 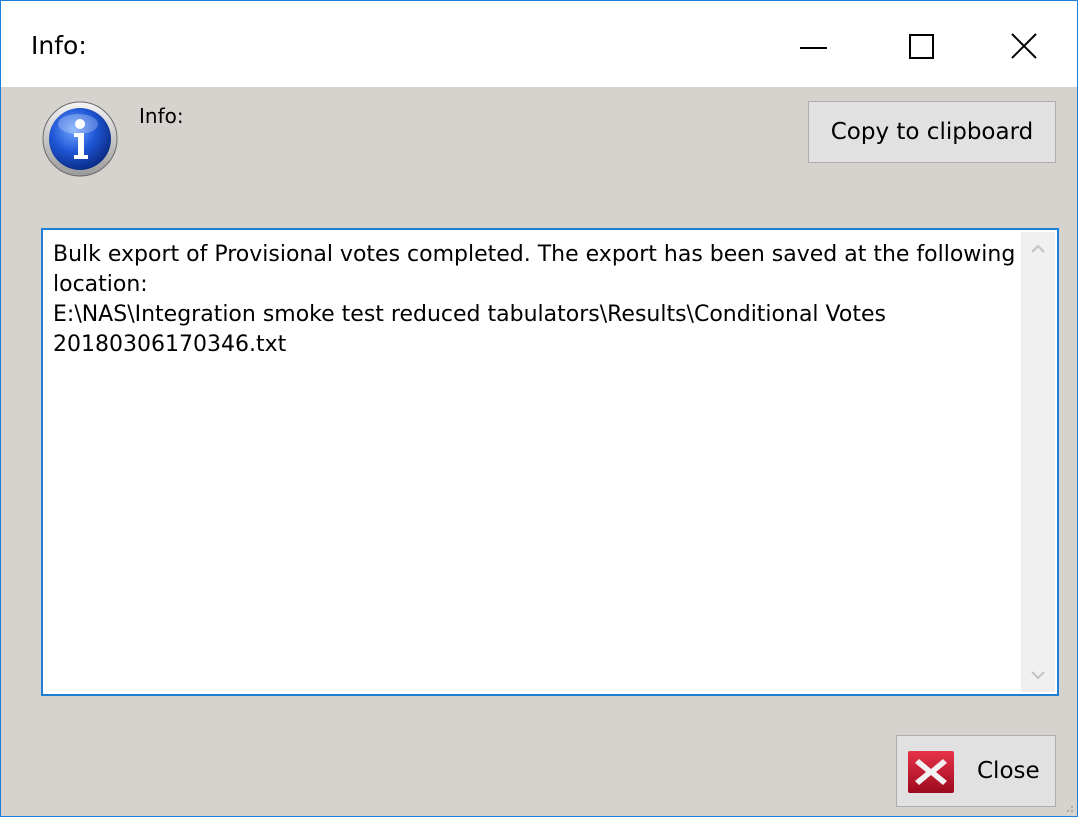 I want to click on copy-to-clipboard-button: Copy to clipboard, so click(x=932, y=132).